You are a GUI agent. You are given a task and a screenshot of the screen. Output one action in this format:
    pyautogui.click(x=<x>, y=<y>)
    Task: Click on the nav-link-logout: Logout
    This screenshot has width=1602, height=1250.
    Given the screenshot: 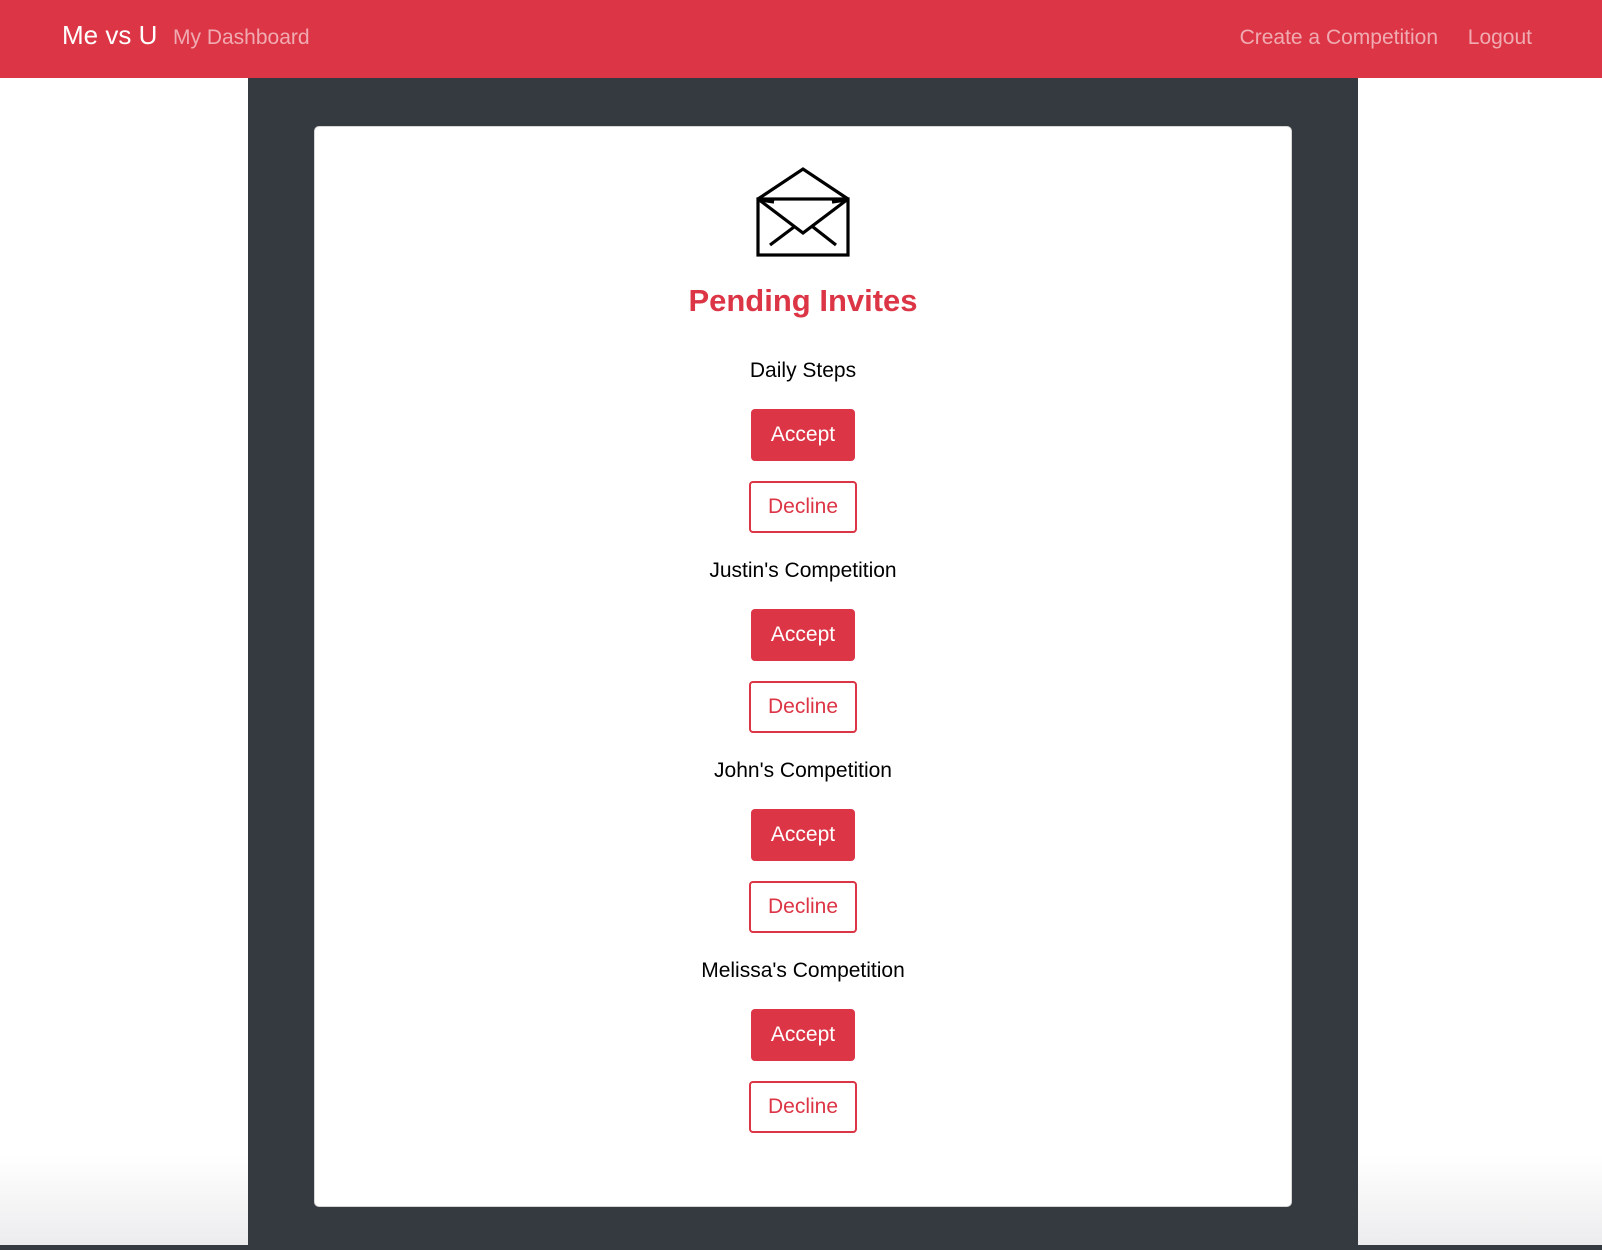 What is the action you would take?
    pyautogui.click(x=1500, y=38)
    